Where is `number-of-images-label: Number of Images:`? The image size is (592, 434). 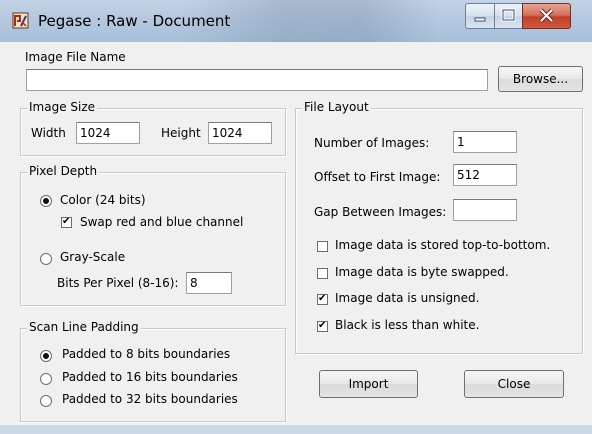 number-of-images-label: Number of Images: is located at coordinates (372, 143).